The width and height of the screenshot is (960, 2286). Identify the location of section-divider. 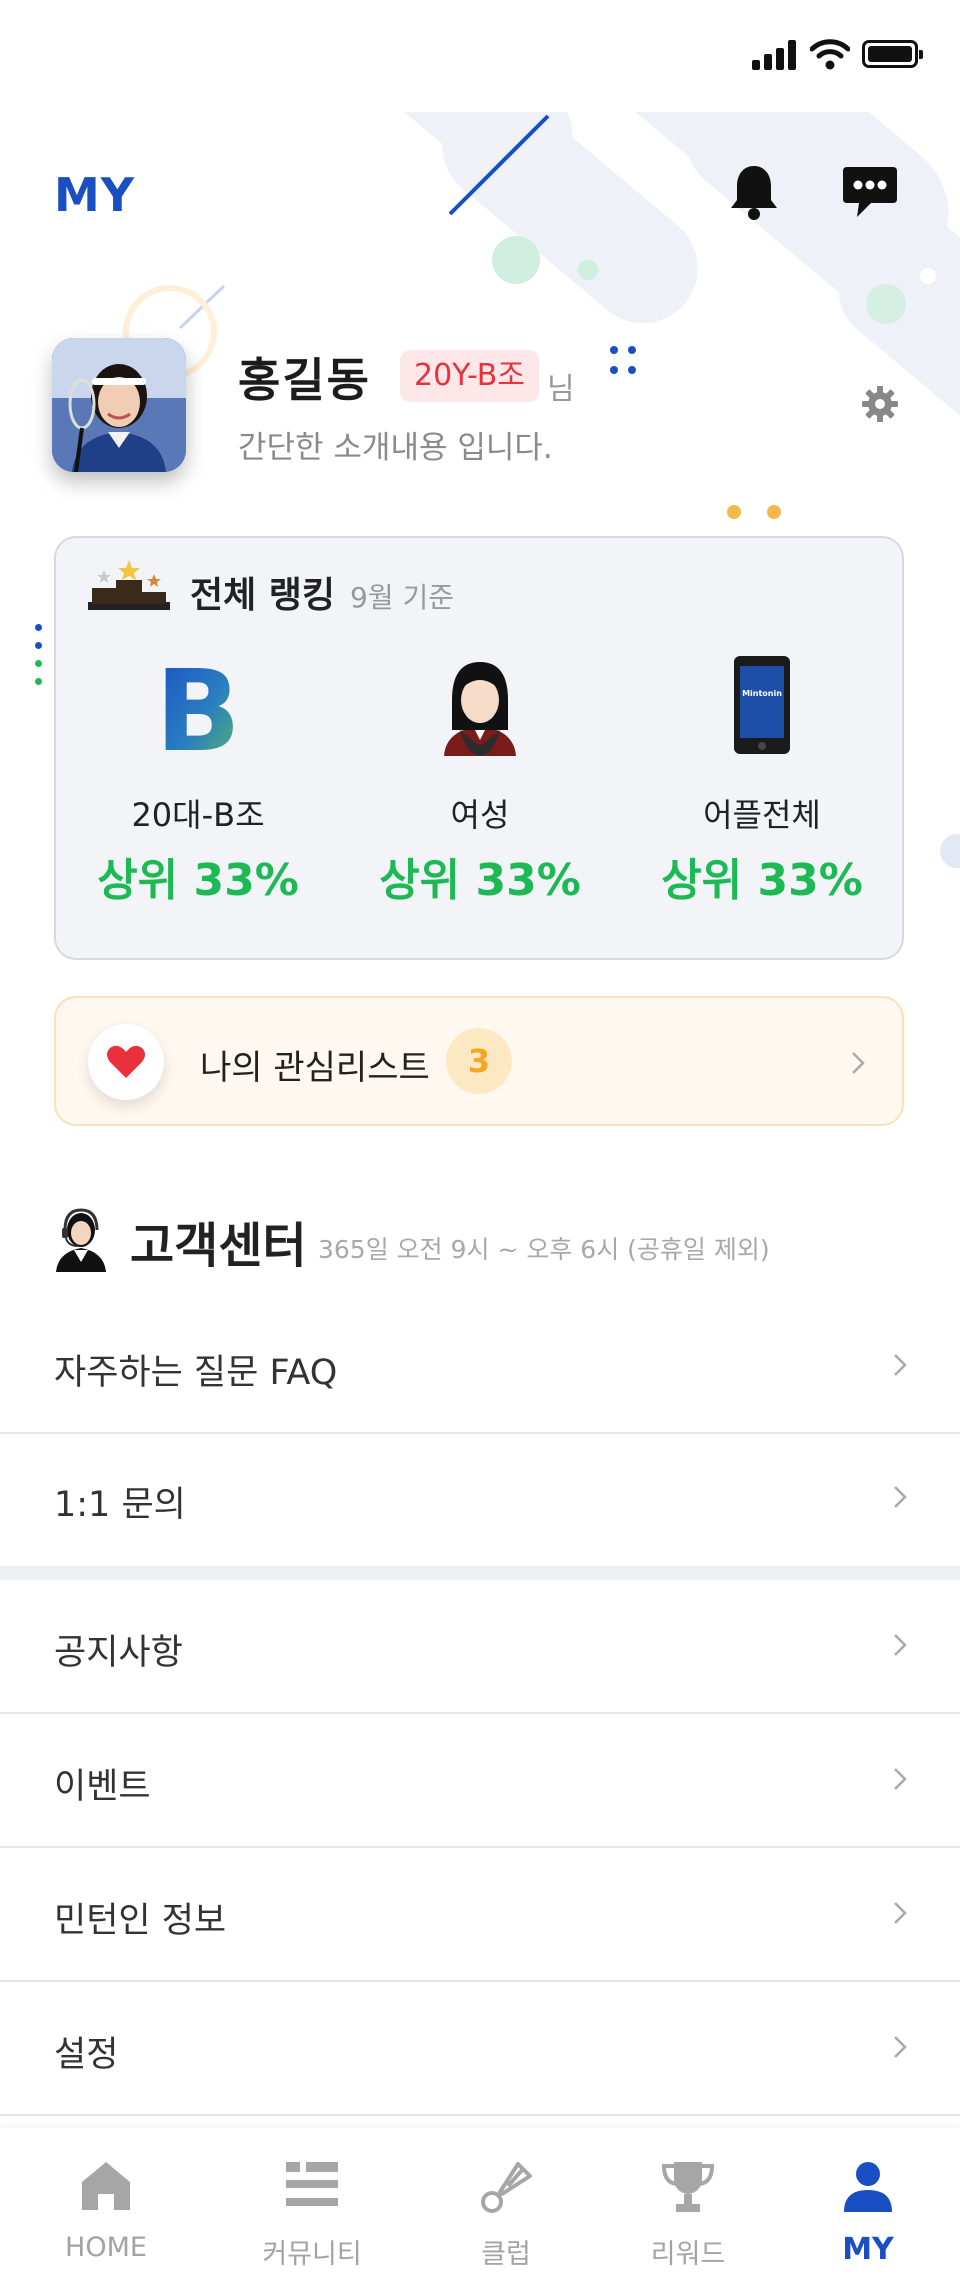
(480, 1573).